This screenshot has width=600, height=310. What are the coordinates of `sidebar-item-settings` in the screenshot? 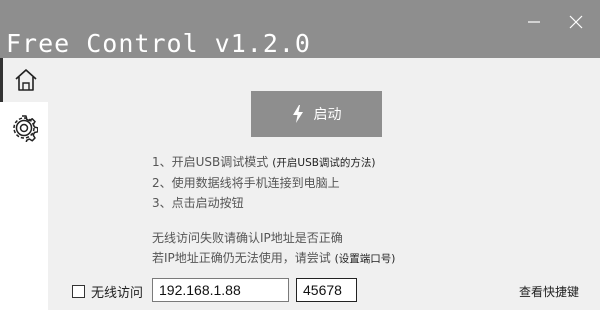 It's located at (24, 128).